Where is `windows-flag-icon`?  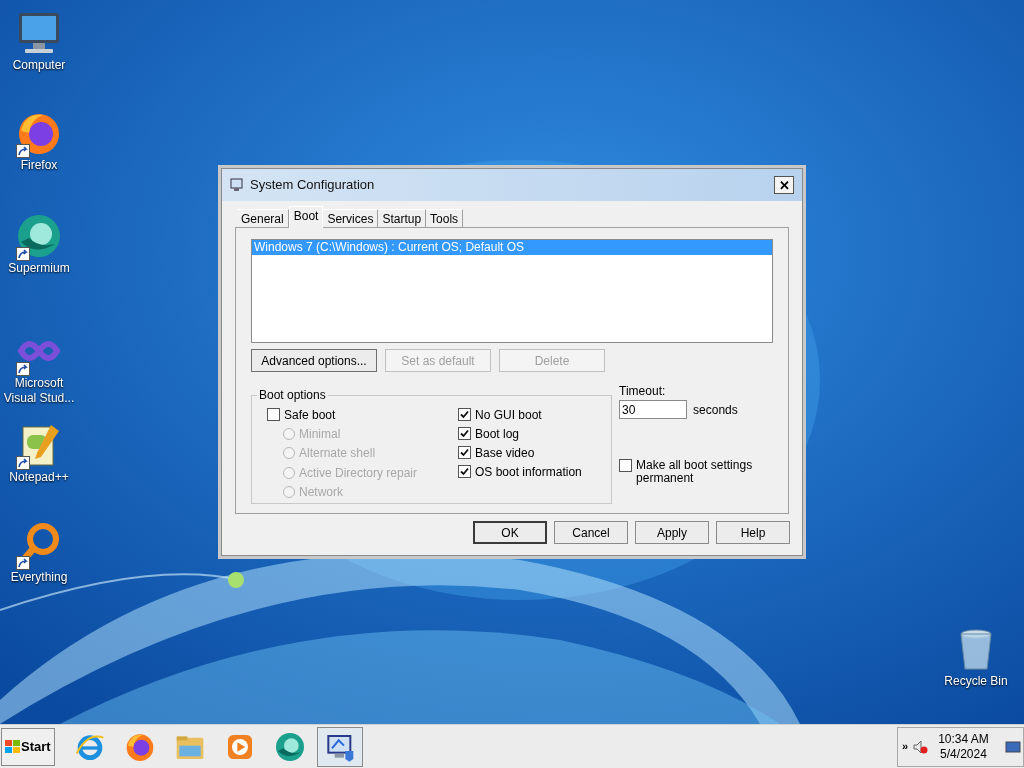 windows-flag-icon is located at coordinates (12, 746).